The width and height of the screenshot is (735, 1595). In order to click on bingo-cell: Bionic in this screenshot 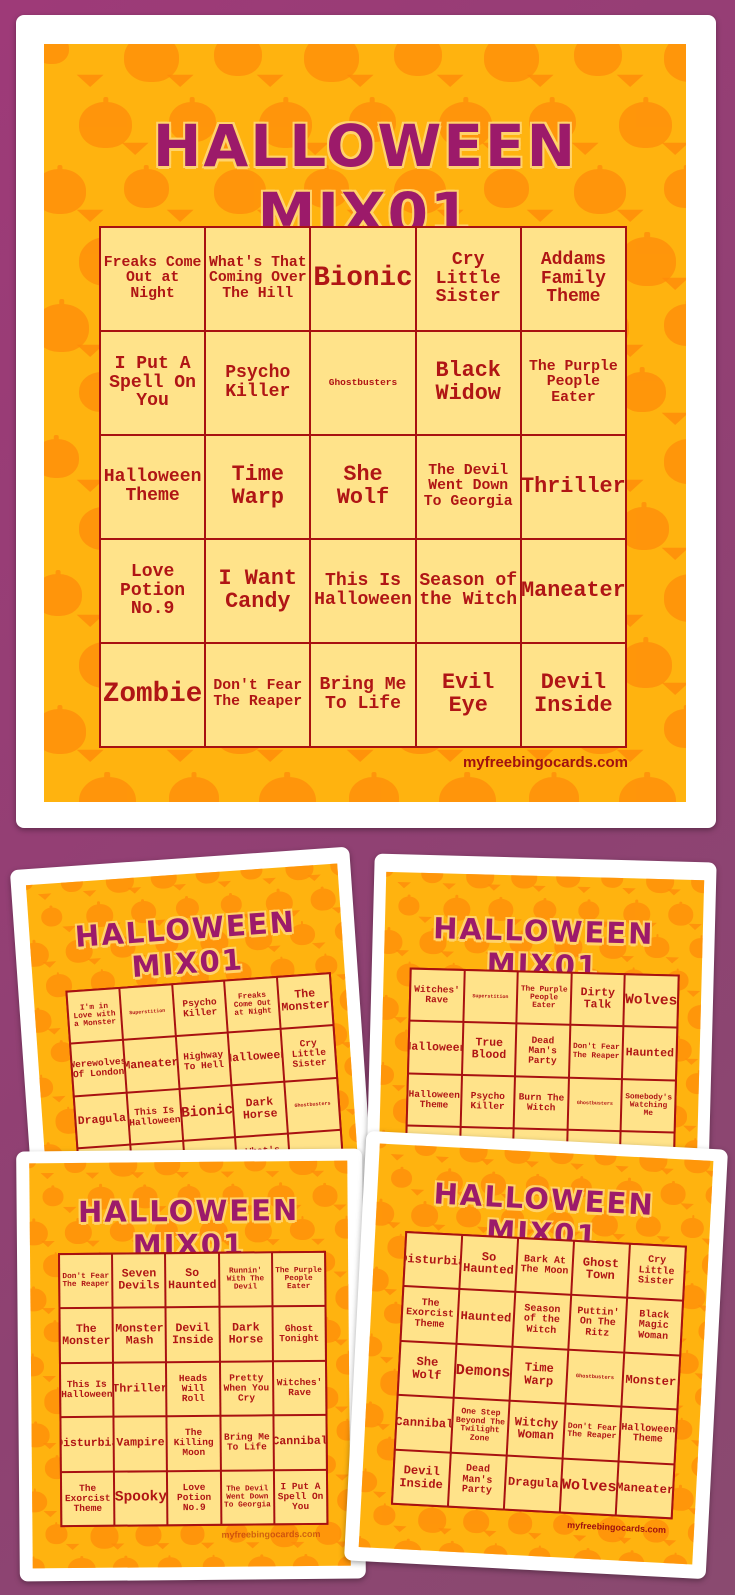, I will do `click(207, 1113)`.